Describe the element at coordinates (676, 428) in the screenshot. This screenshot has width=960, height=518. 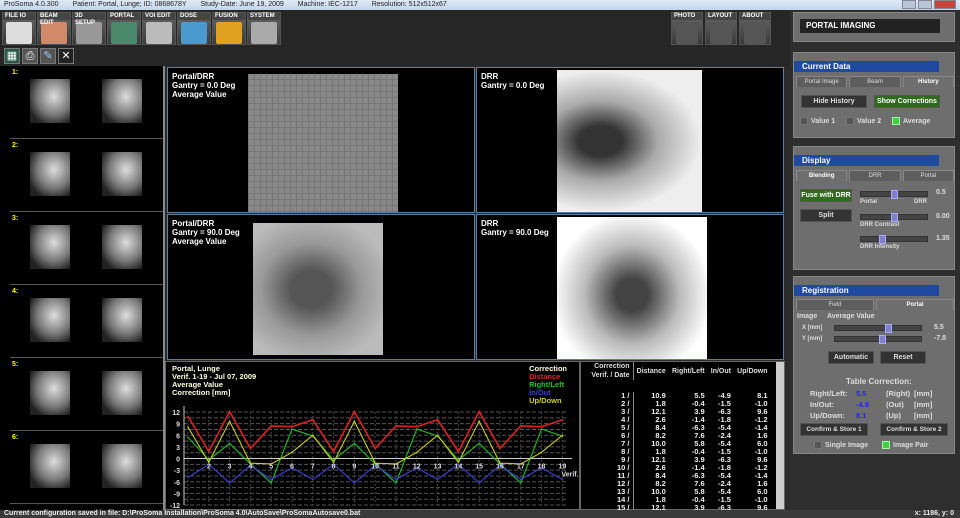
I see `table-row: 5 /8.4 -6.3 -5.4 -1.4` at that location.